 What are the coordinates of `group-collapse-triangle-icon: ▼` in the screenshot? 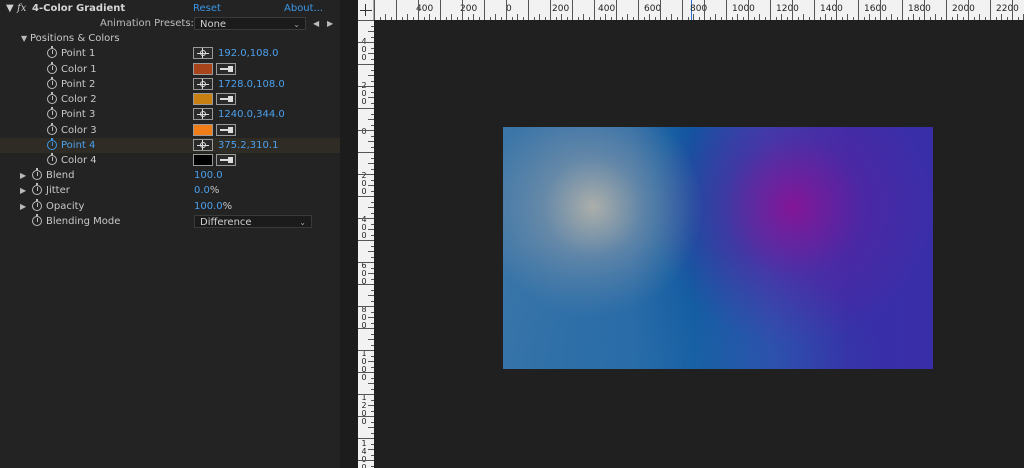 It's located at (24, 38).